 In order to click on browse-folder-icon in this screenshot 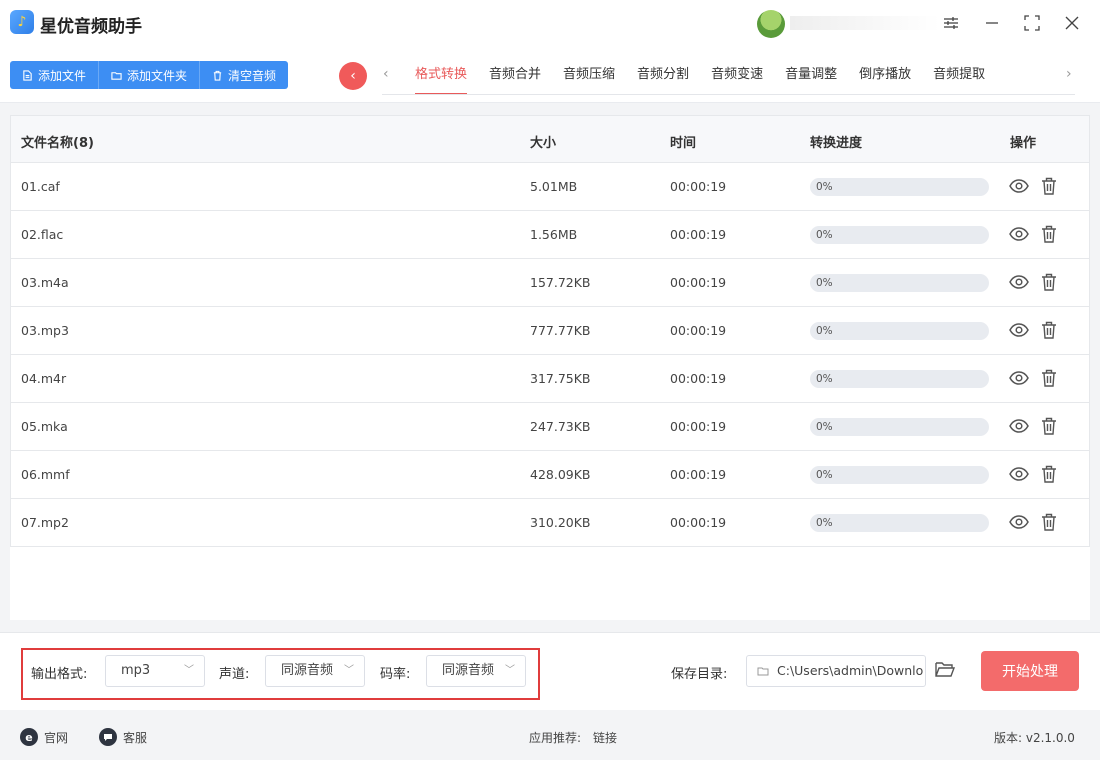, I will do `click(946, 671)`.